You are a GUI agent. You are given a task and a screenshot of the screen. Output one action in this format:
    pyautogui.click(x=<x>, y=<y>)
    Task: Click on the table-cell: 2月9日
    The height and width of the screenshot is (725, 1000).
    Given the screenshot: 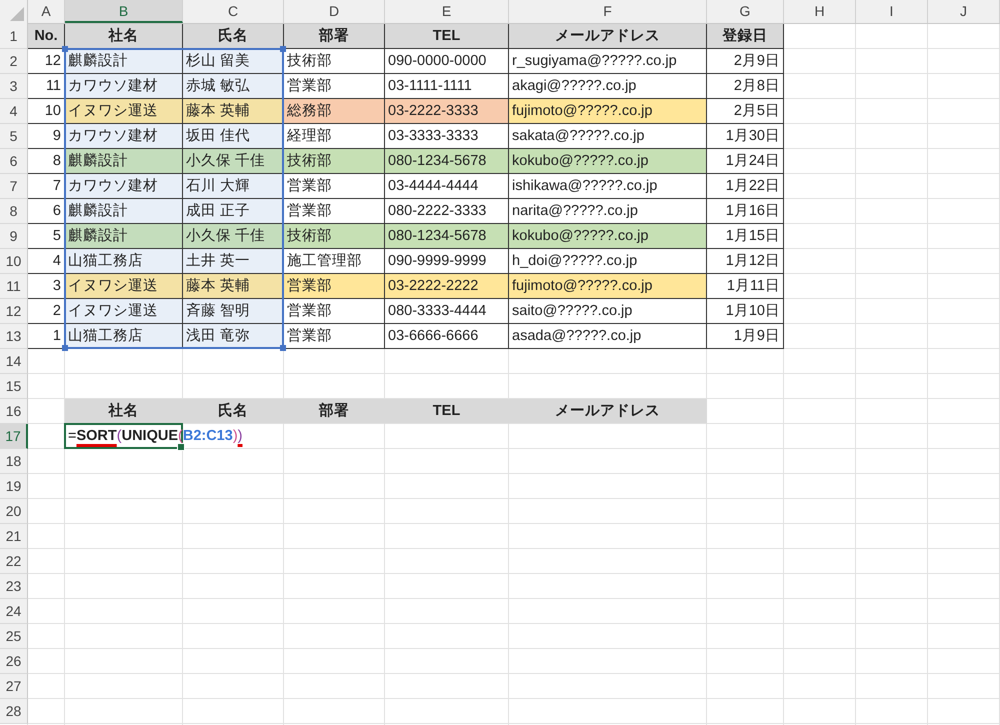 What is the action you would take?
    pyautogui.click(x=745, y=61)
    